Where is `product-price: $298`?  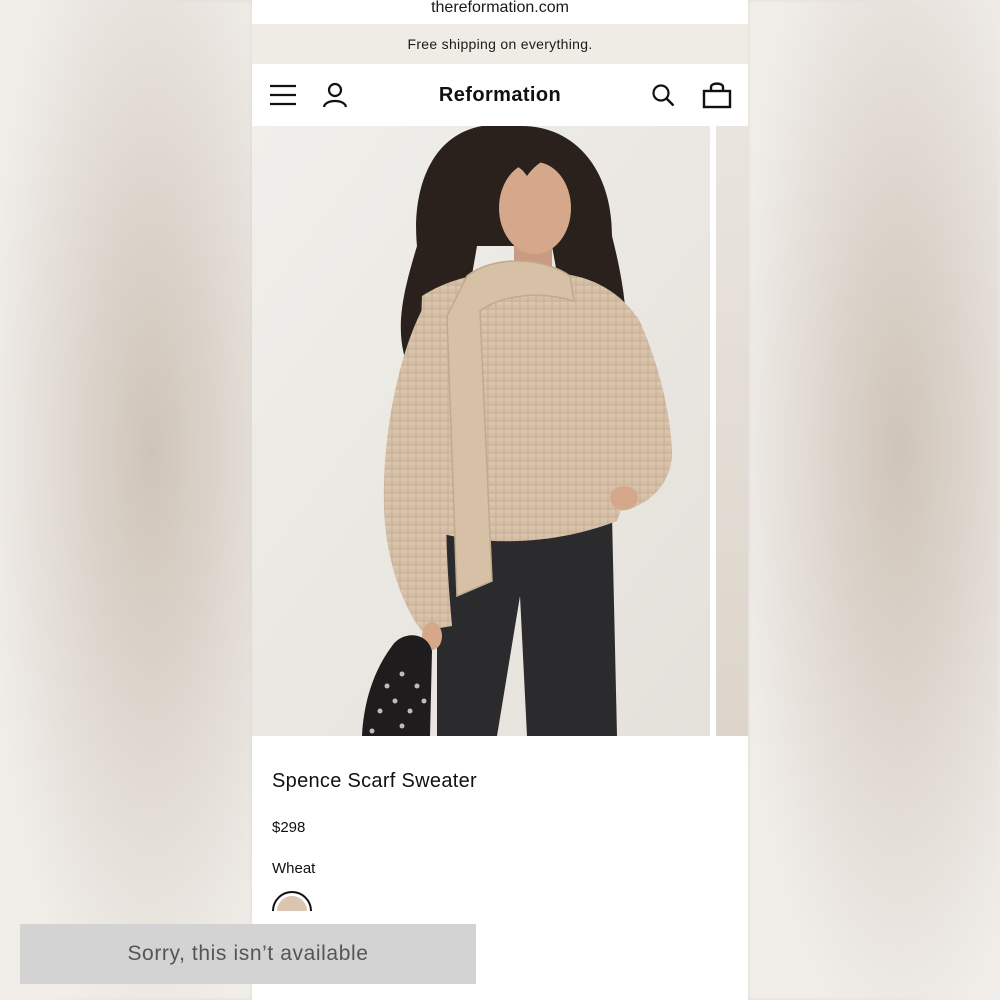 product-price: $298 is located at coordinates (289, 827).